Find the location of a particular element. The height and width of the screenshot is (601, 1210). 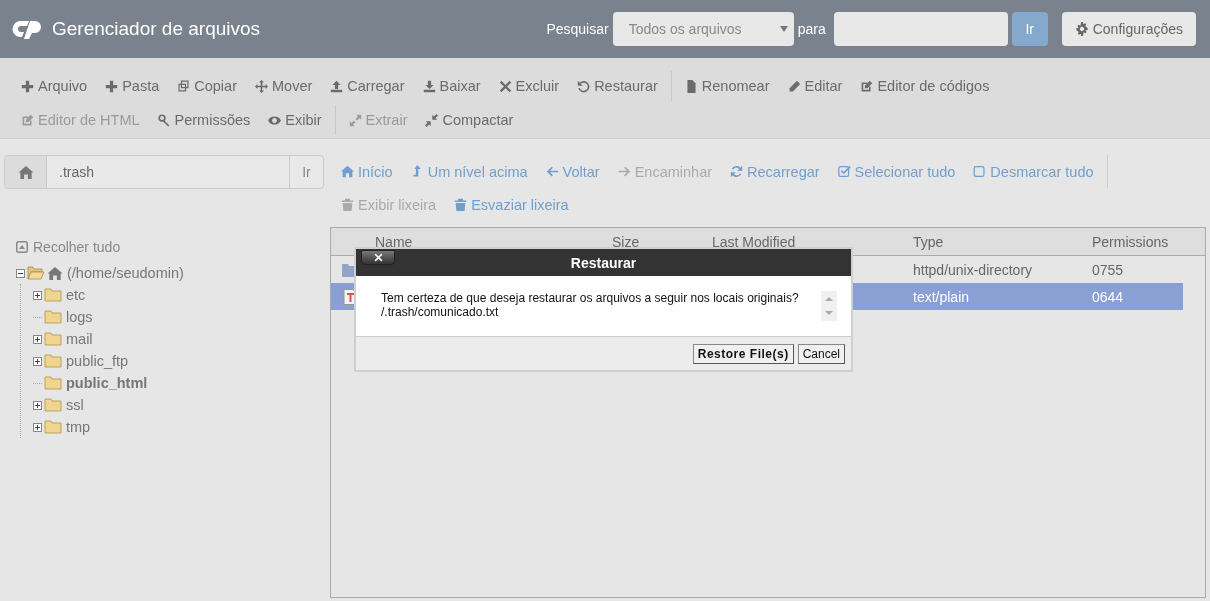

table-cell-text: 0644 is located at coordinates (1108, 296).